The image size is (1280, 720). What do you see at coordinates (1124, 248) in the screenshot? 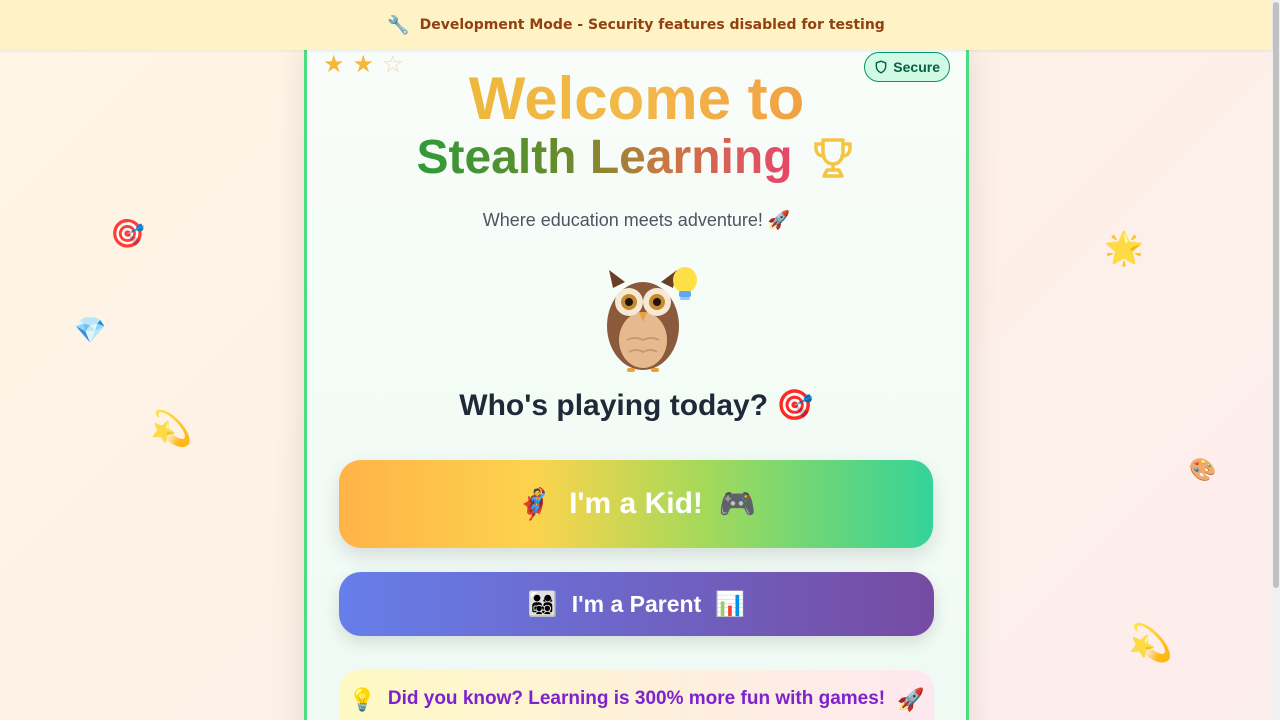
I see `glowing-star-icon: 🌟` at bounding box center [1124, 248].